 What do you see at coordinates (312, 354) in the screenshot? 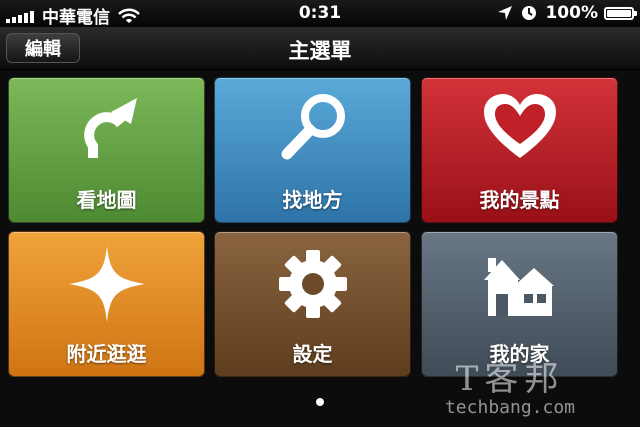
I see `tile-label: 設定` at bounding box center [312, 354].